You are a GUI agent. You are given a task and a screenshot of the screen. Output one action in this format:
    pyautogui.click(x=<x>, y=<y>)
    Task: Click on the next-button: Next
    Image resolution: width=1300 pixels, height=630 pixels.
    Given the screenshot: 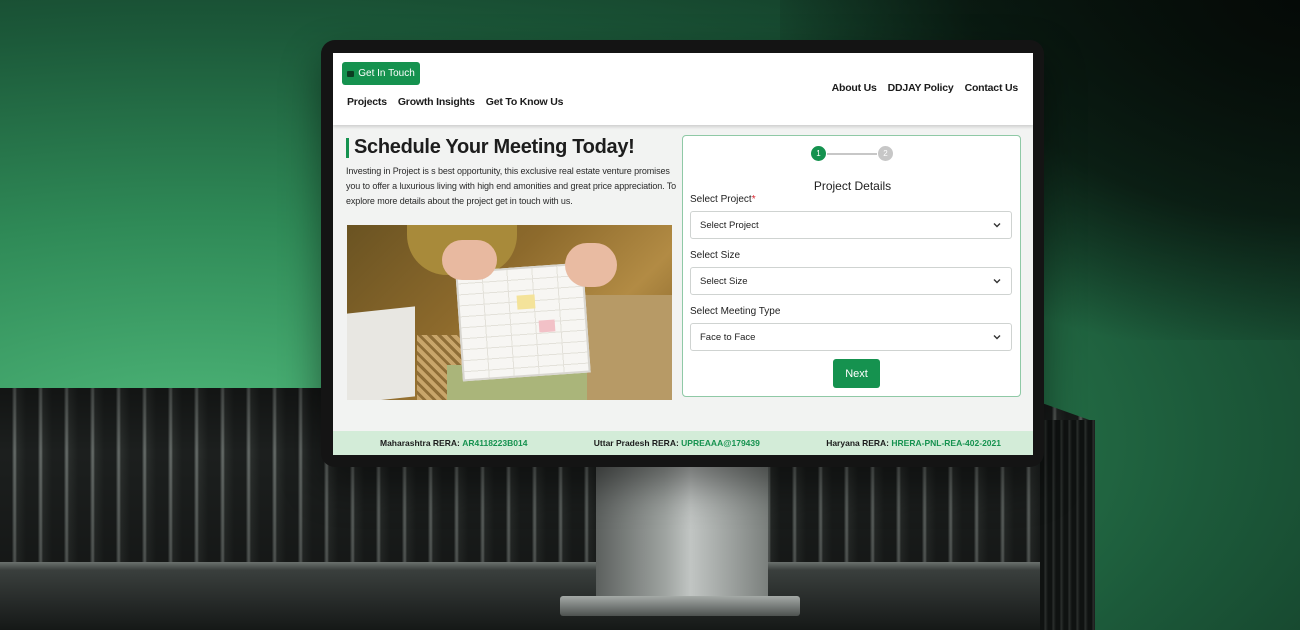 What is the action you would take?
    pyautogui.click(x=856, y=373)
    